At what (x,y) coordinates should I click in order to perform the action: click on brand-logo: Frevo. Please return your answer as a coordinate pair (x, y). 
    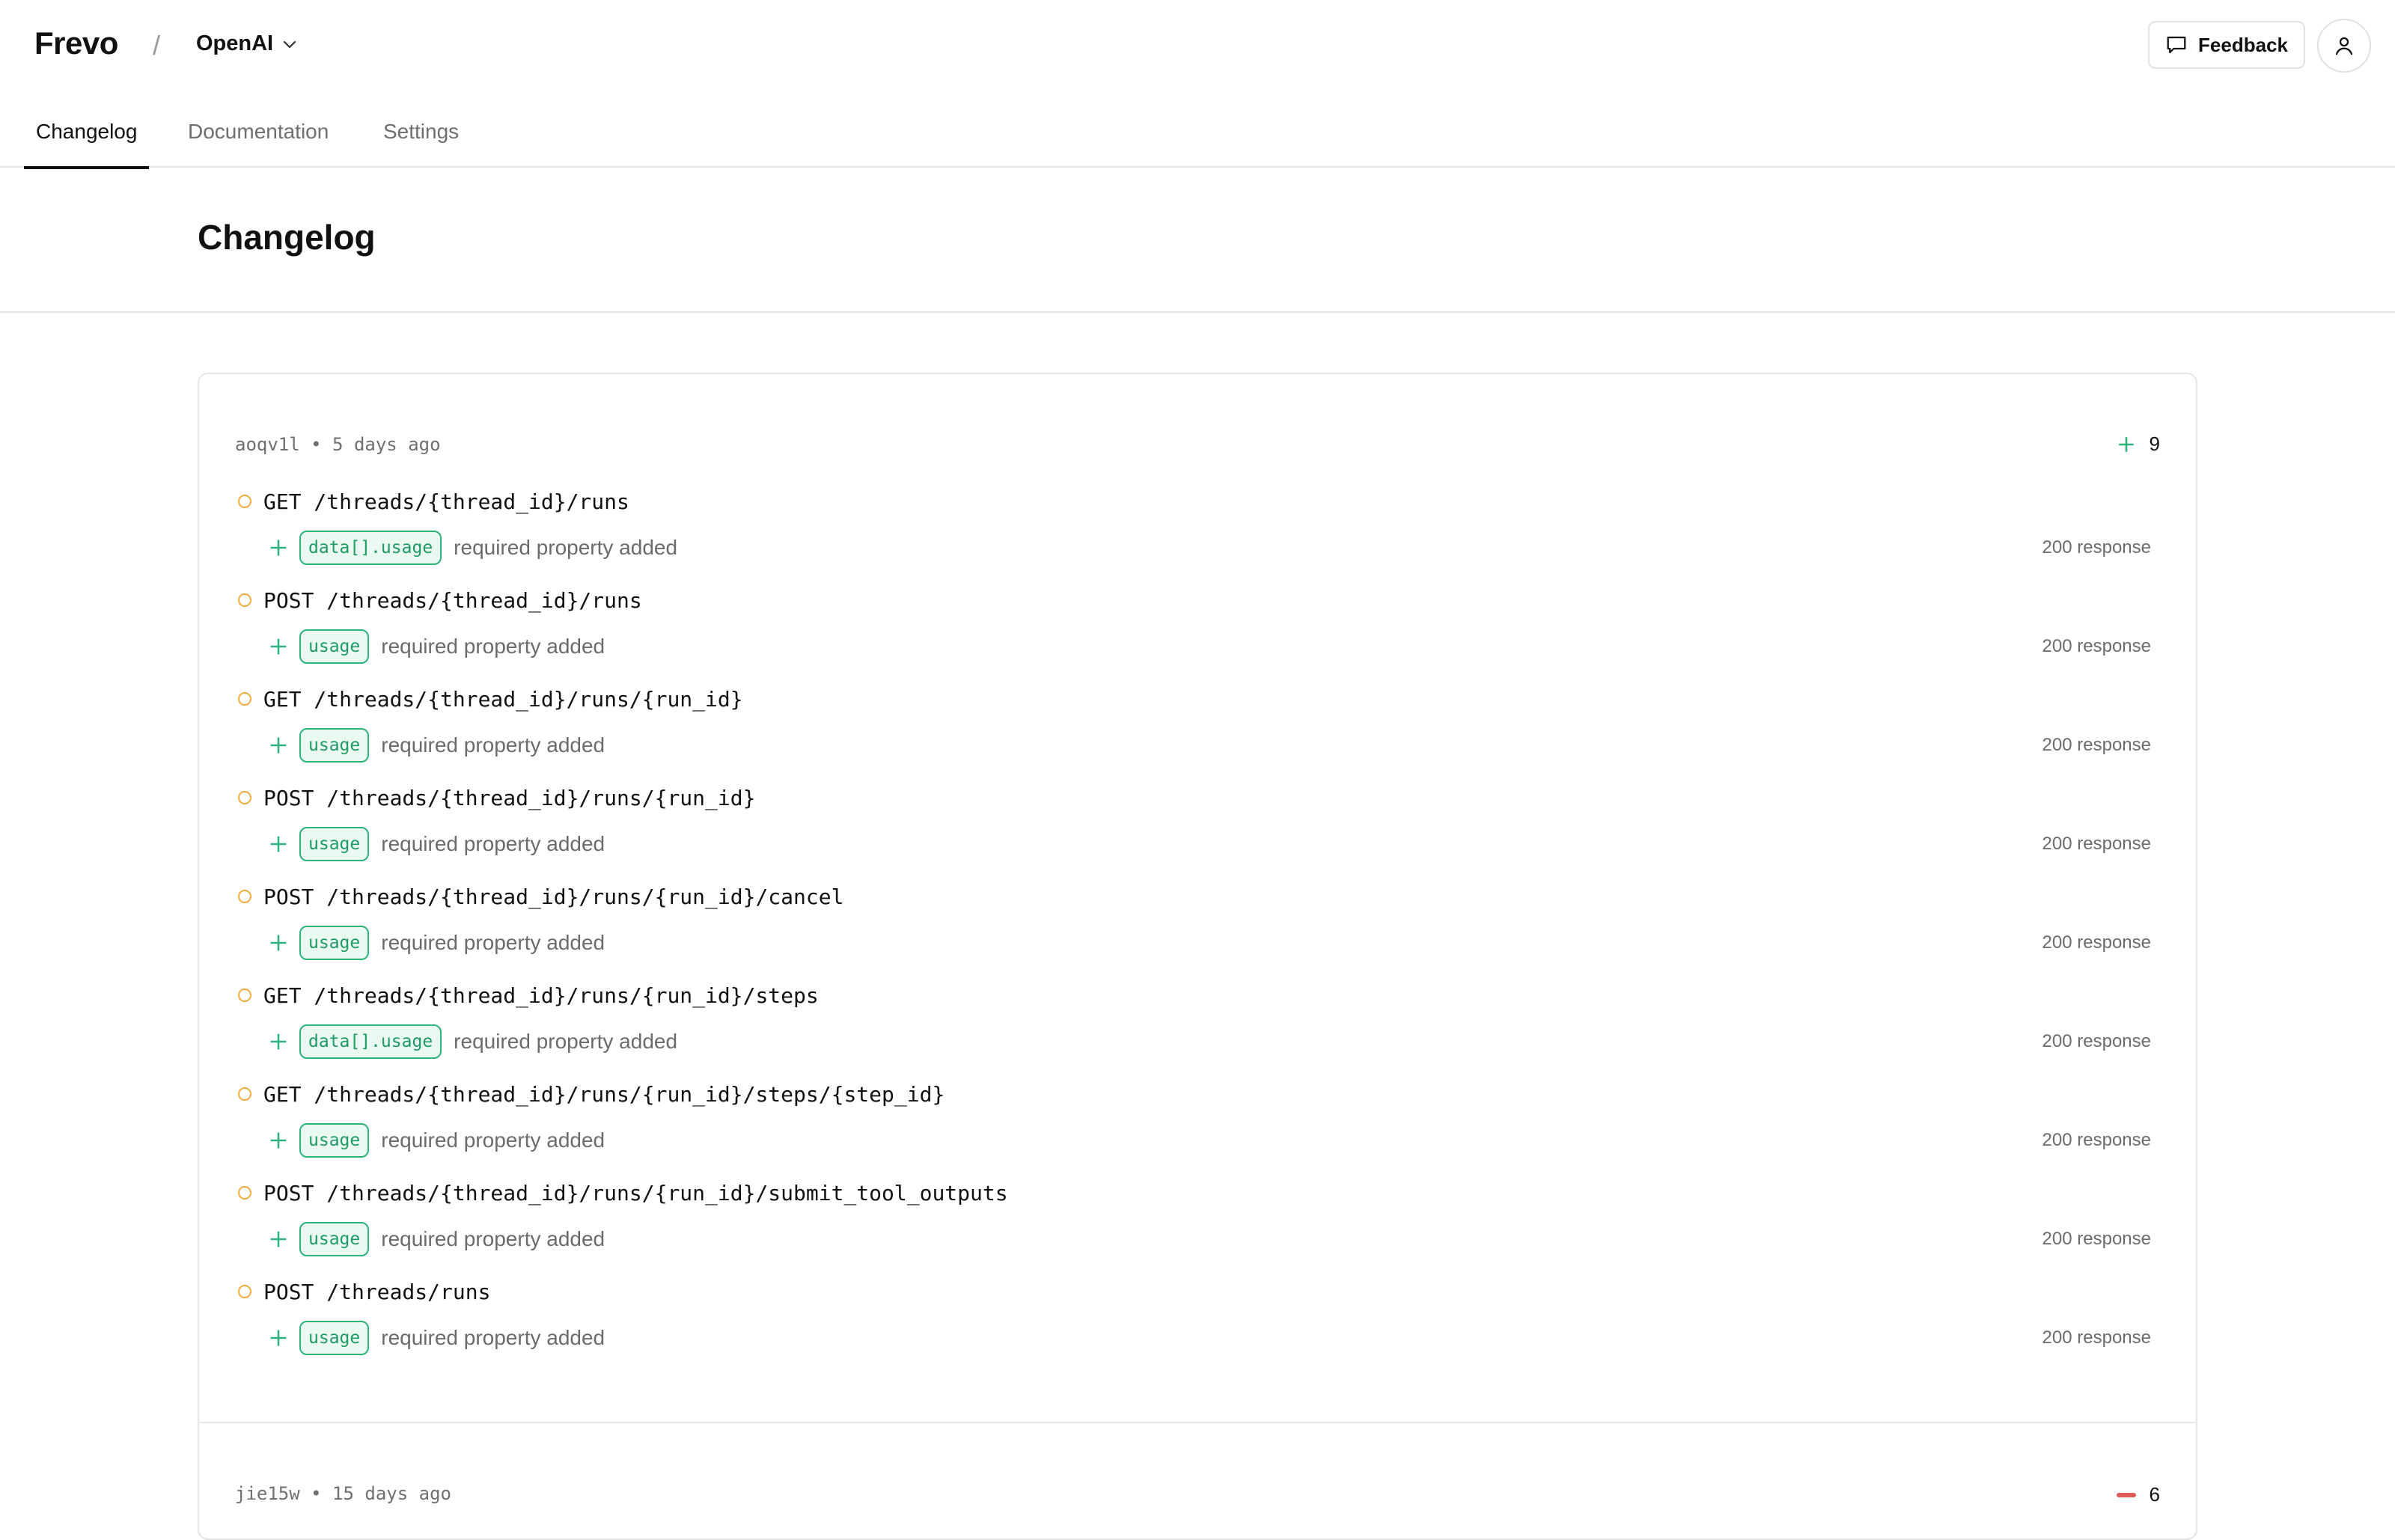
    Looking at the image, I should click on (76, 43).